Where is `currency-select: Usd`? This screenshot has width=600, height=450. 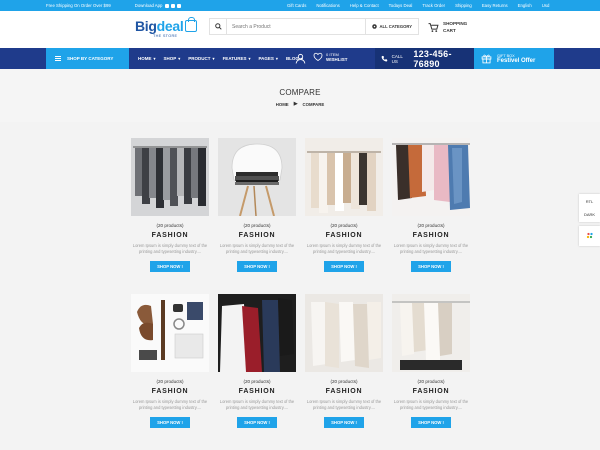 currency-select: Usd is located at coordinates (546, 5).